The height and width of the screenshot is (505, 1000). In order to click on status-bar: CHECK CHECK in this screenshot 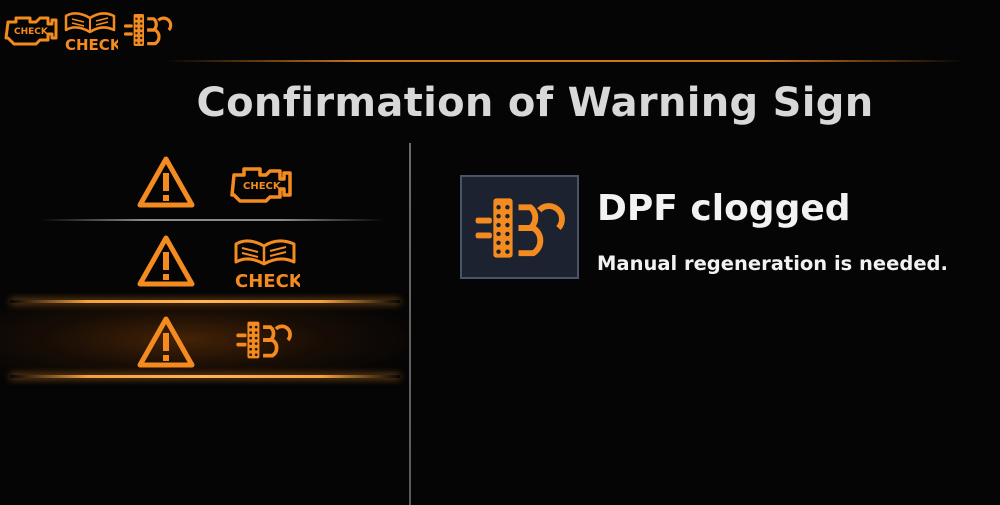, I will do `click(500, 31)`.